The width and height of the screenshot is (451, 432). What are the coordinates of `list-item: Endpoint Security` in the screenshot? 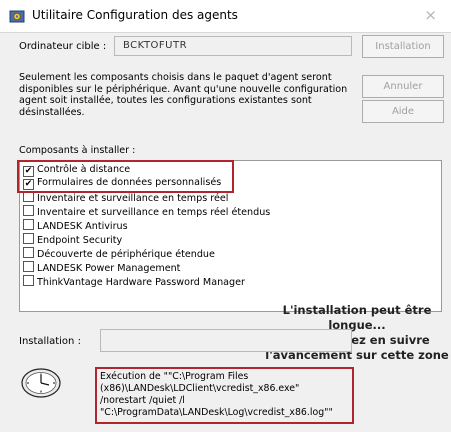 It's located at (72, 239).